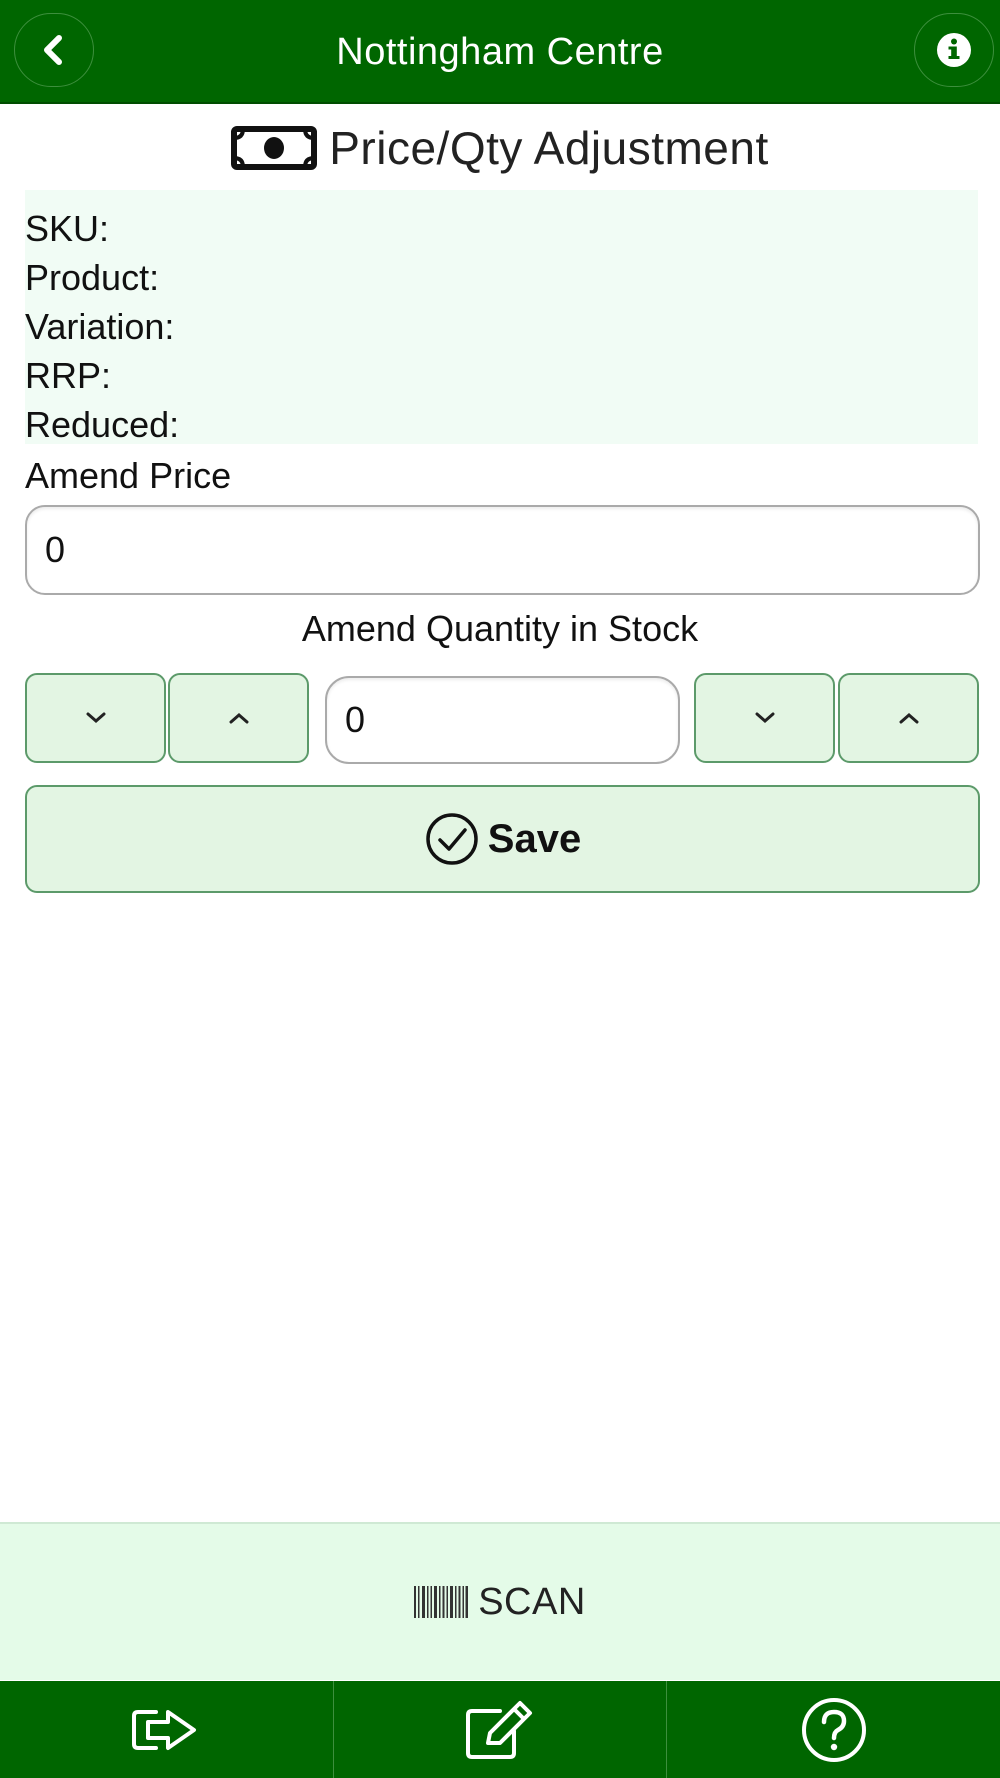 This screenshot has width=1000, height=1778. I want to click on app-header: Nottingham Centre, so click(500, 52).